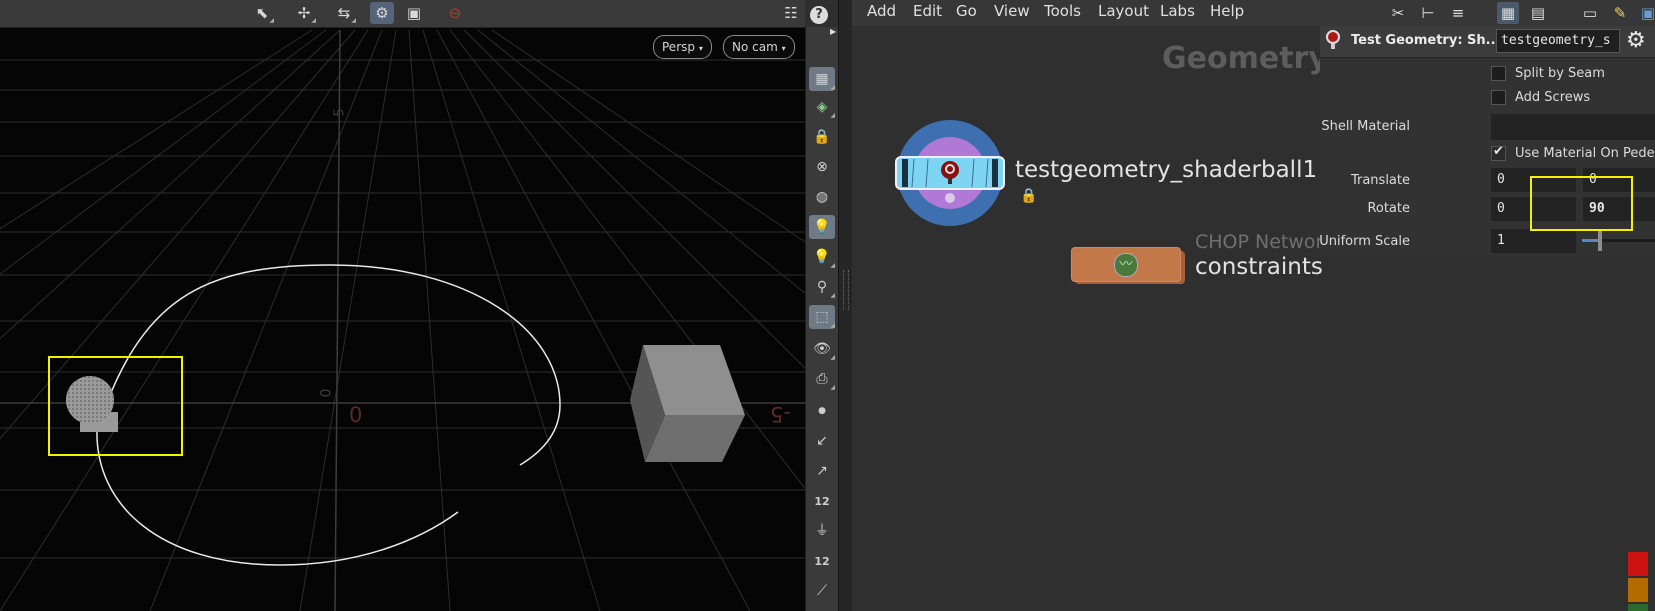 The width and height of the screenshot is (1655, 611). I want to click on menu-view: View, so click(1012, 11).